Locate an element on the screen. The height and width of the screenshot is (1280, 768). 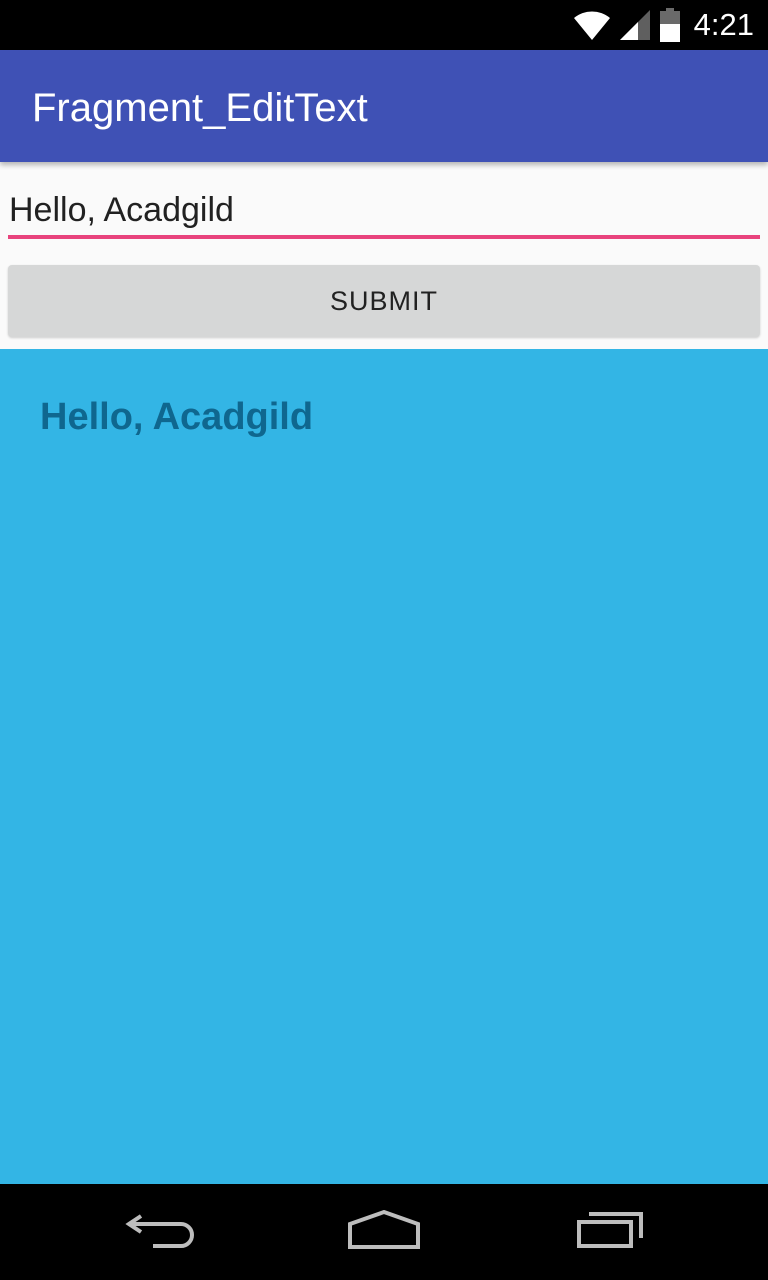
navigation-bar is located at coordinates (384, 1232).